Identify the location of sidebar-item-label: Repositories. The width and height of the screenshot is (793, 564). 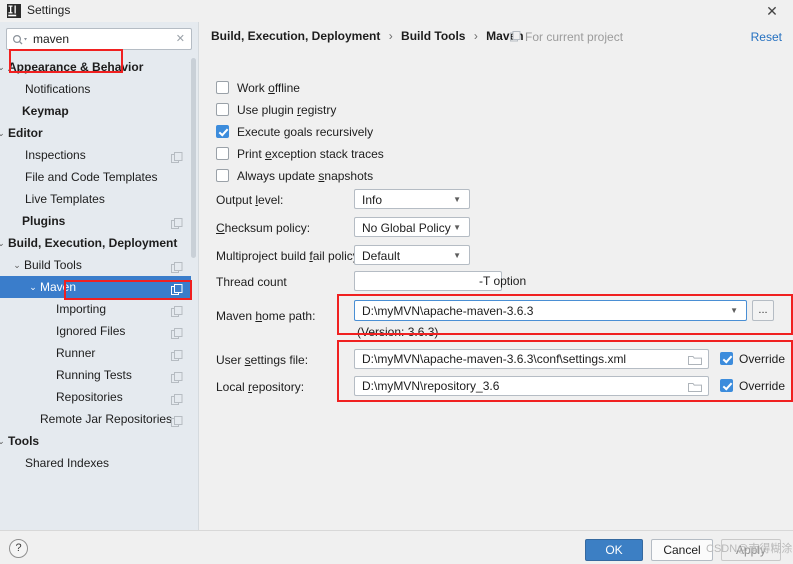
(89, 397).